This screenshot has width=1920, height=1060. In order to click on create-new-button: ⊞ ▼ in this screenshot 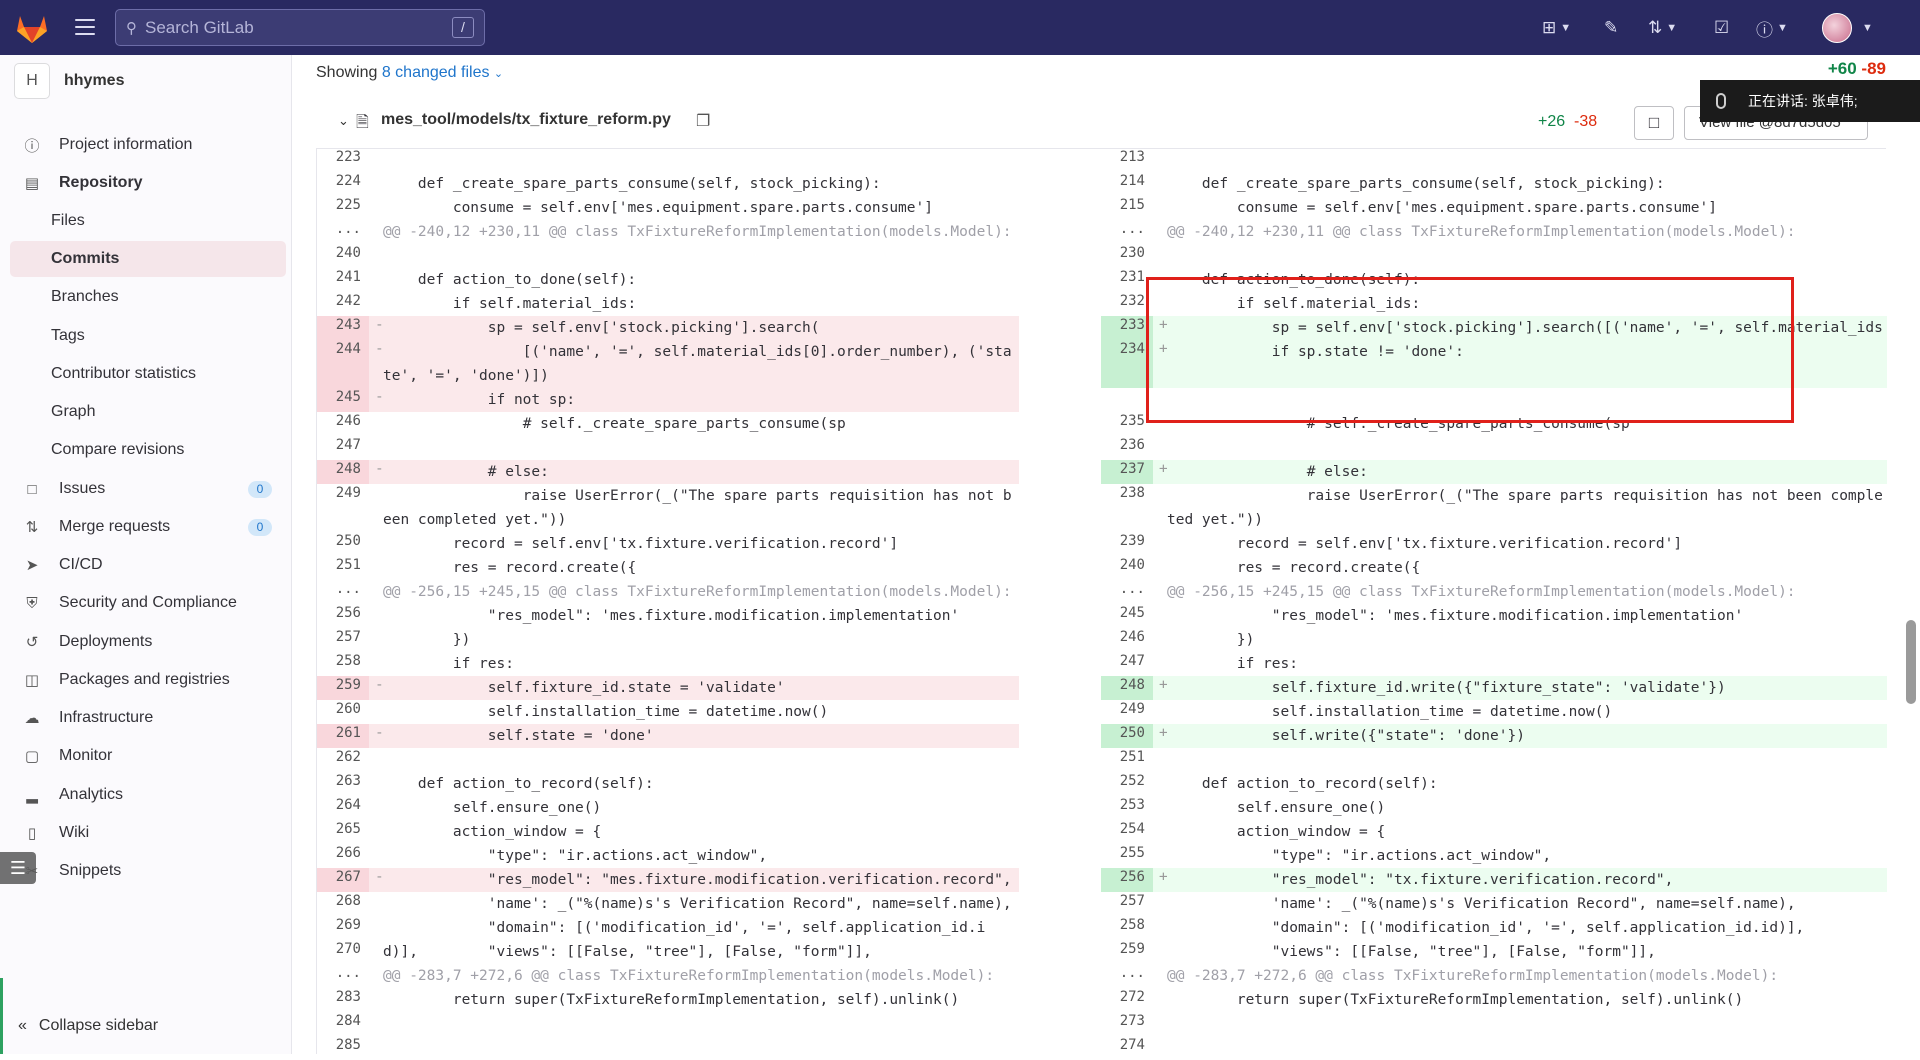, I will do `click(1556, 28)`.